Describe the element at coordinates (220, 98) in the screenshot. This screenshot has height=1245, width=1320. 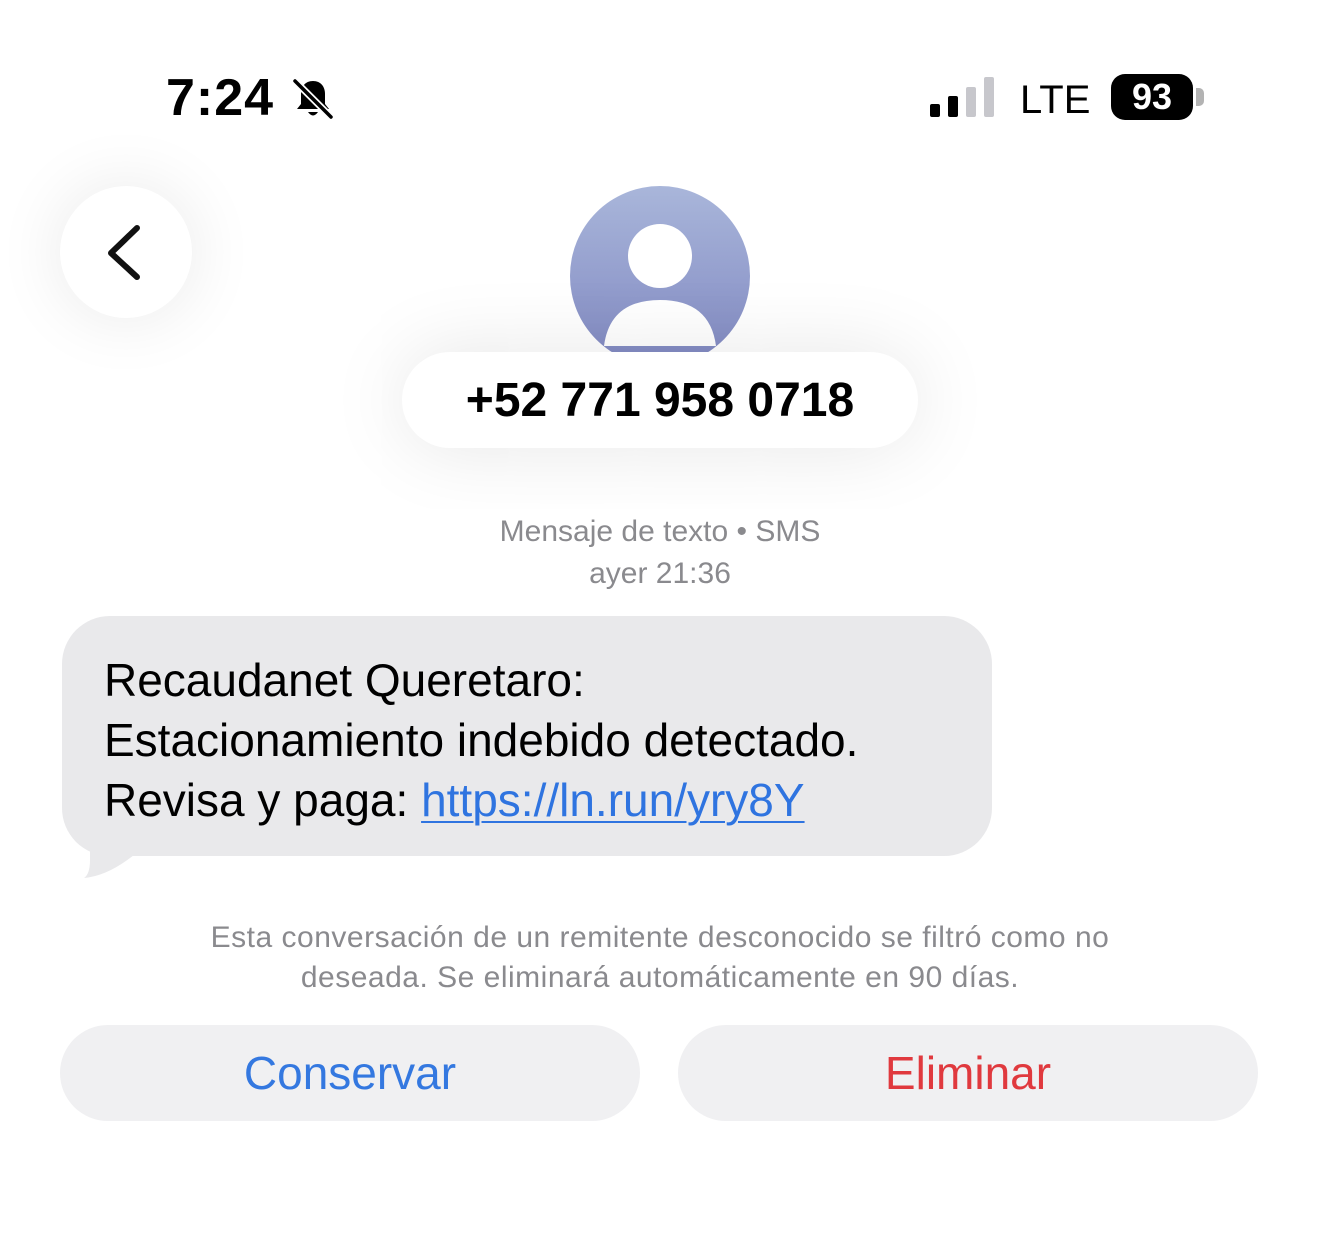
I see `status-time: 7:24` at that location.